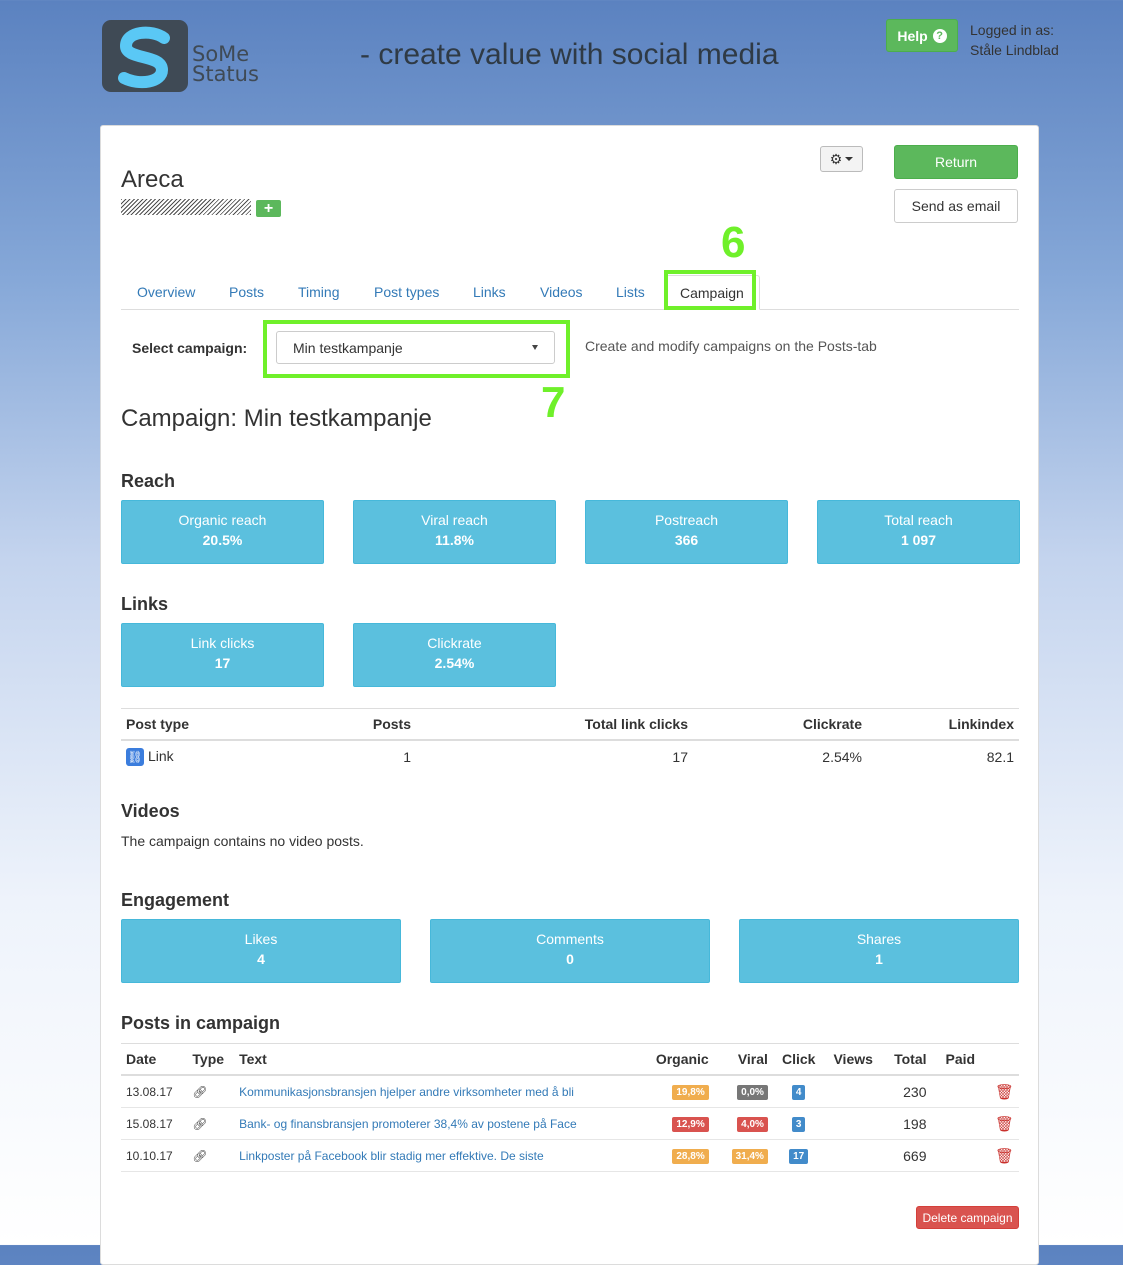  Describe the element at coordinates (879, 959) in the screenshot. I see `stat-value: 1` at that location.